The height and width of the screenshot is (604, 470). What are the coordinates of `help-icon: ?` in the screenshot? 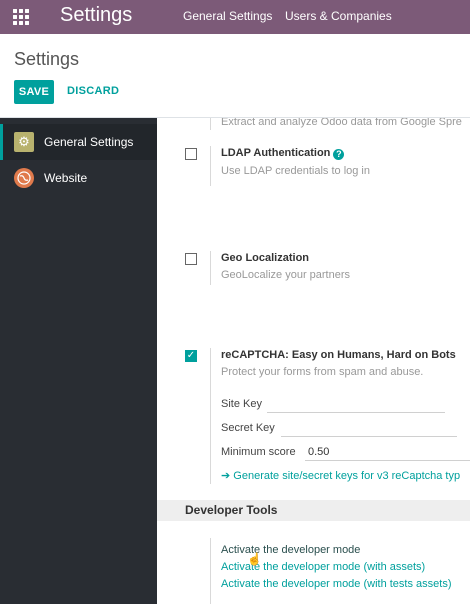 It's located at (339, 154).